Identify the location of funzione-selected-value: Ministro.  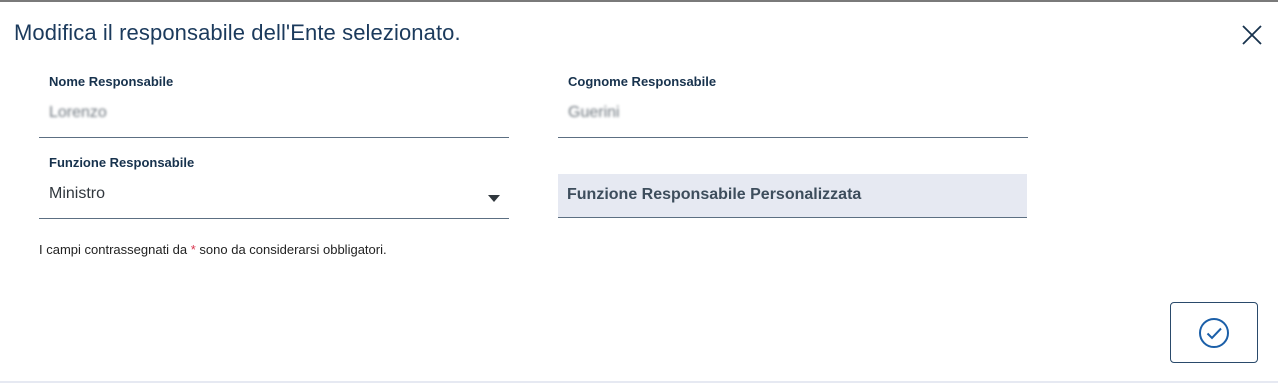
(77, 194).